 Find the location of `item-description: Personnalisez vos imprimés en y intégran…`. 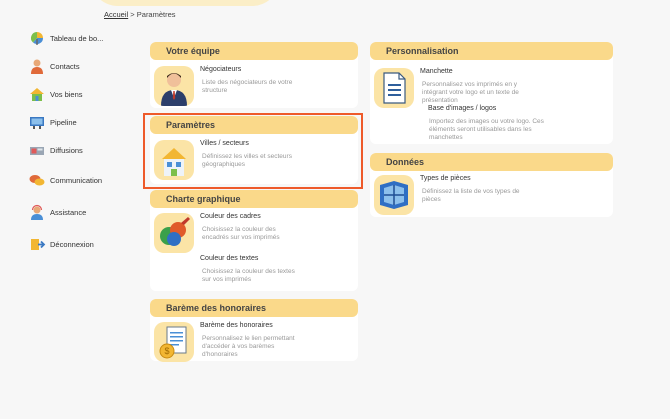

item-description: Personnalisez vos imprimés en y intégran… is located at coordinates (470, 92).